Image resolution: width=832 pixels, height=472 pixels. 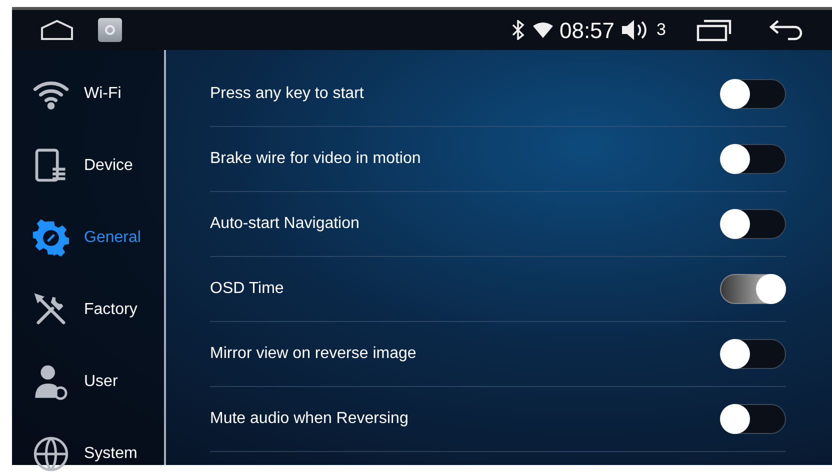 I want to click on setting-label: Mute audio when Reversing, so click(x=310, y=419).